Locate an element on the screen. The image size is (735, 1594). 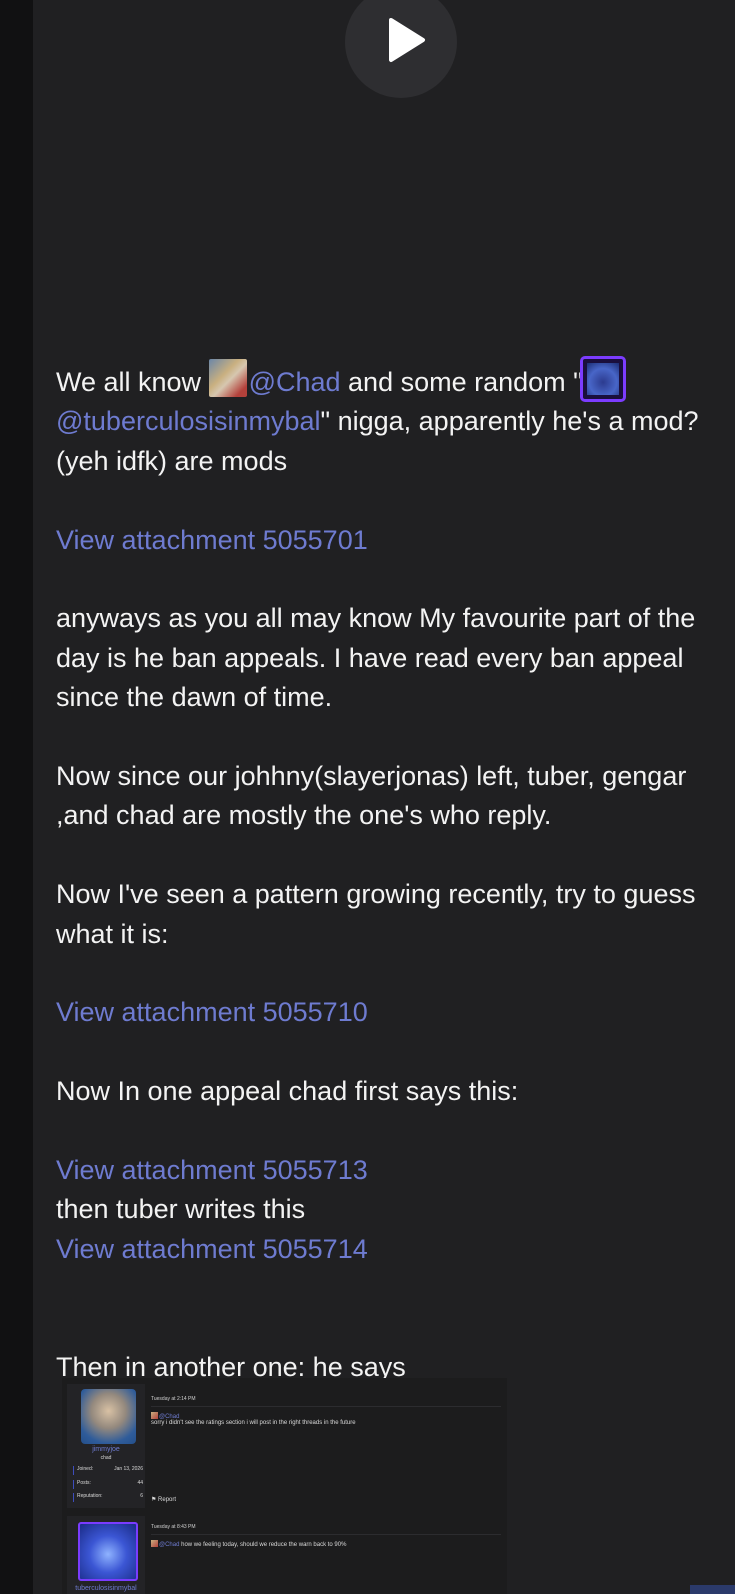
mini-avatar is located at coordinates (154, 1415).